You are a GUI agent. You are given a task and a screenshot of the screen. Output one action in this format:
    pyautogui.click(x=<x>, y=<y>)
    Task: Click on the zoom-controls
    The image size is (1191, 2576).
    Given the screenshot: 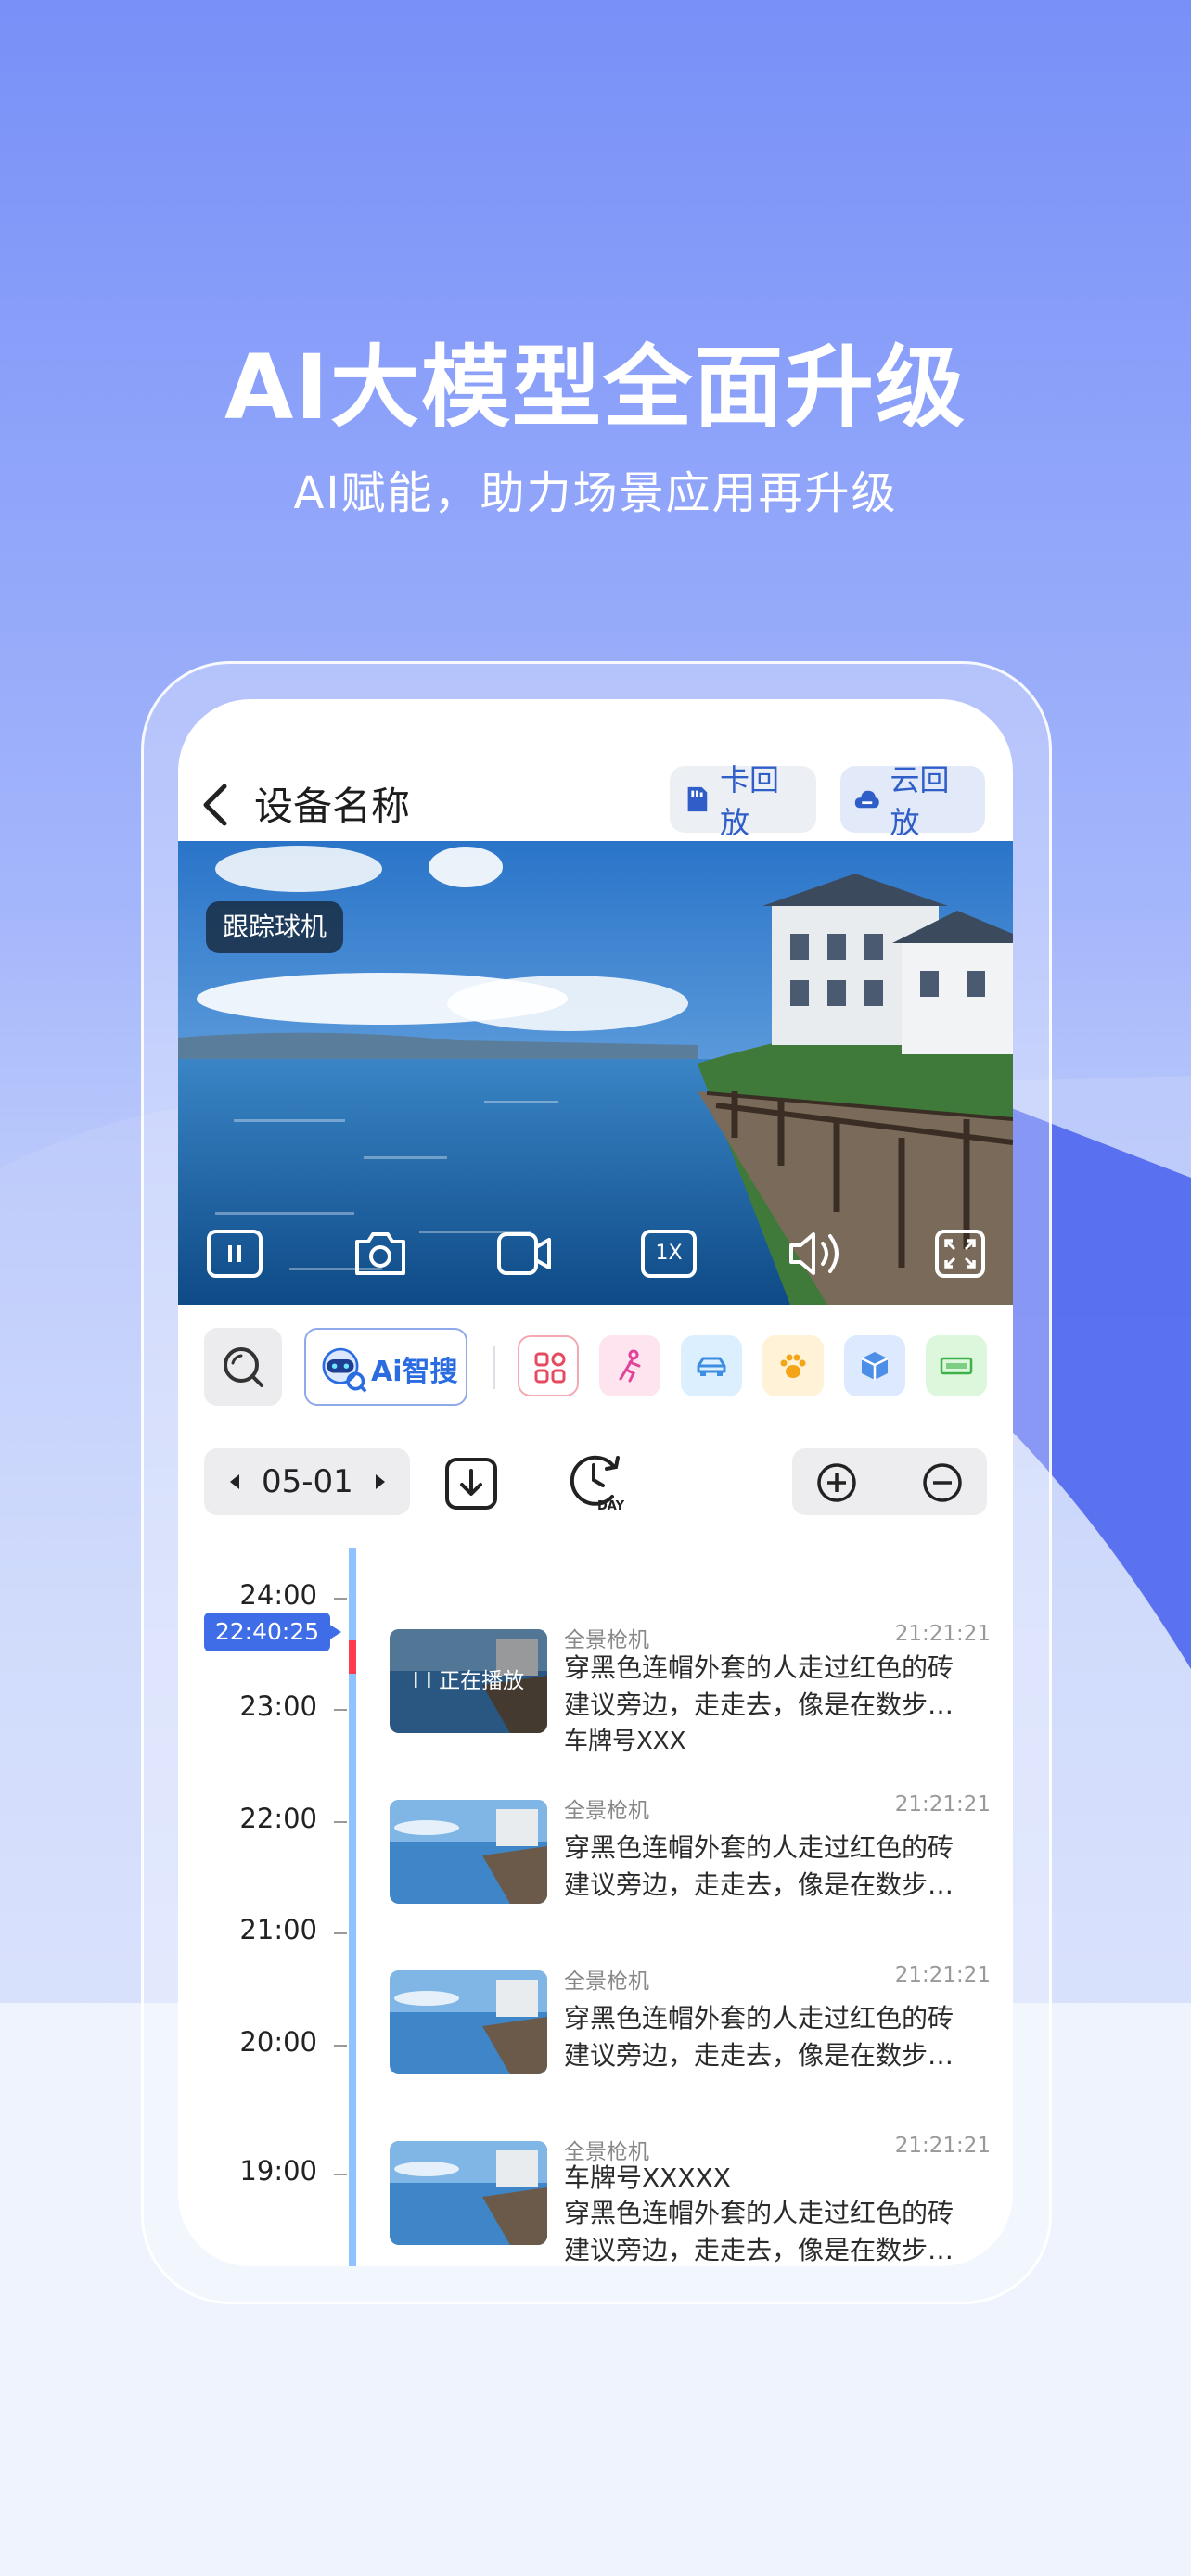 What is the action you would take?
    pyautogui.click(x=889, y=1481)
    